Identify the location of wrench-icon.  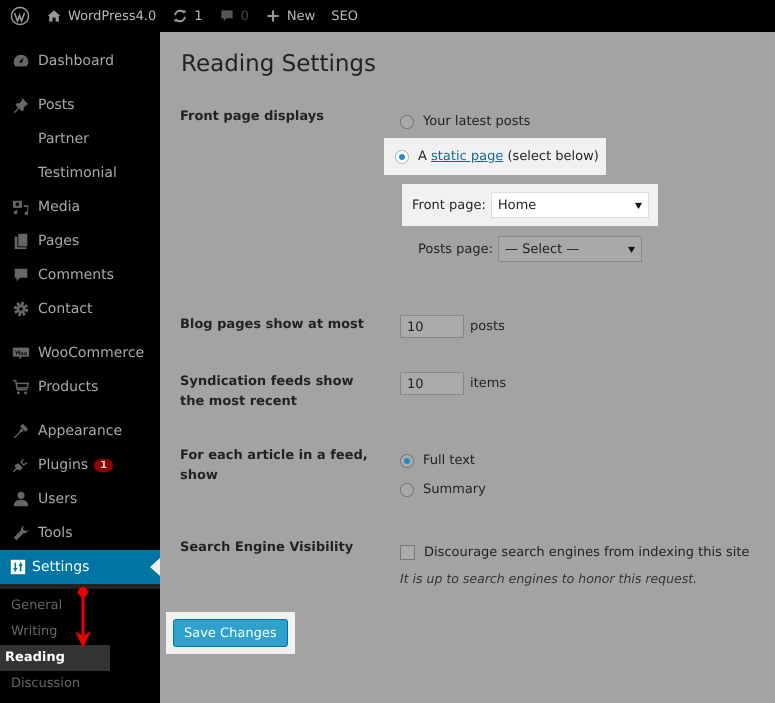
(21, 533).